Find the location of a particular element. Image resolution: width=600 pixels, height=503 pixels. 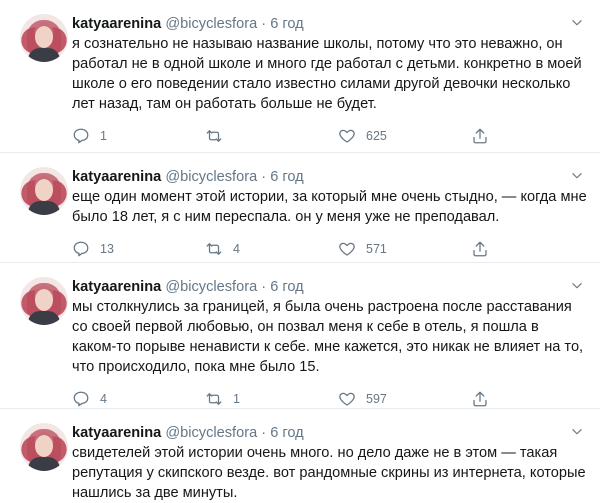

retweet-button: 4 is located at coordinates (271, 249).